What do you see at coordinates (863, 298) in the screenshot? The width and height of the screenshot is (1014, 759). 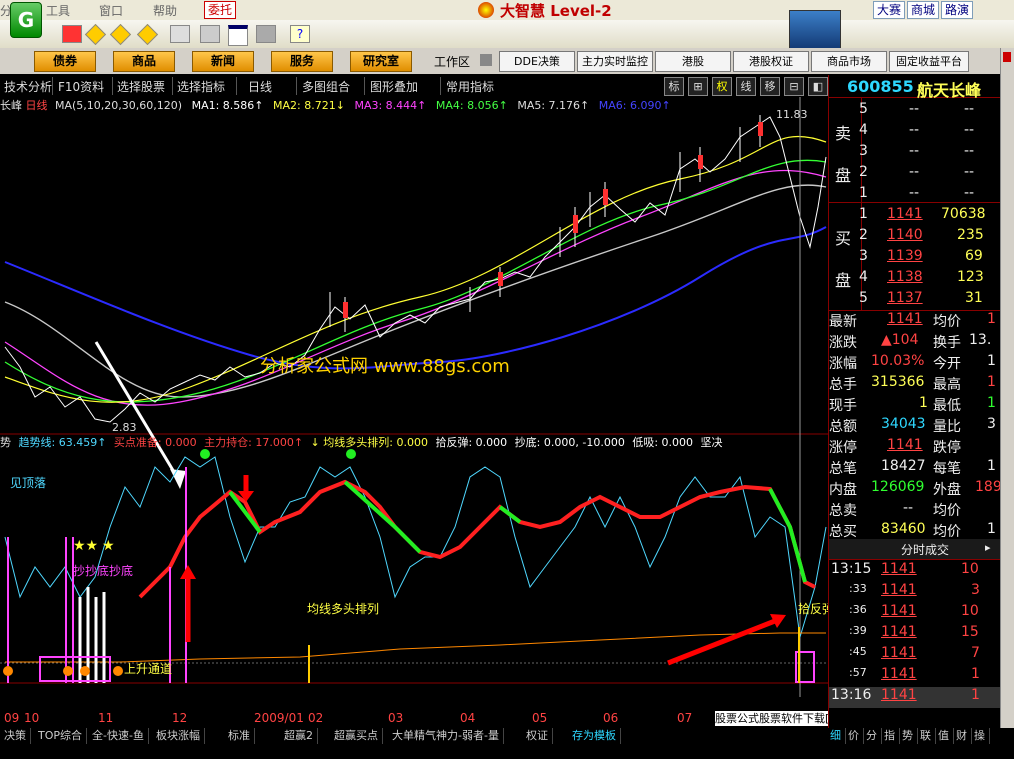 I see `buy-level: 5` at bounding box center [863, 298].